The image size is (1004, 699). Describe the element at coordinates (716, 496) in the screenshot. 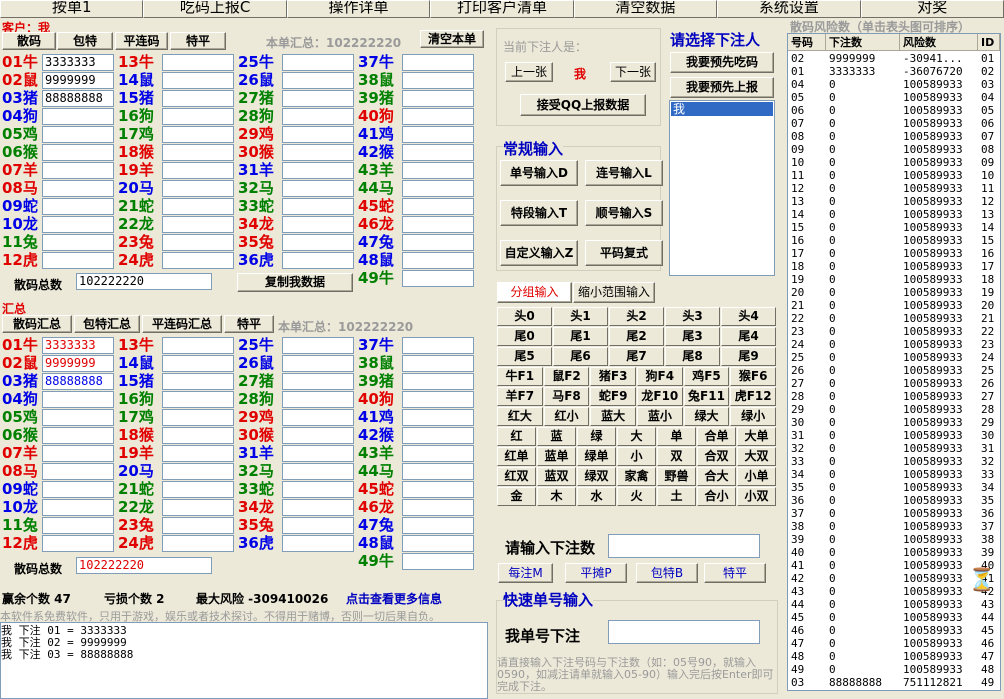

I see `keypad-key: 合小` at that location.